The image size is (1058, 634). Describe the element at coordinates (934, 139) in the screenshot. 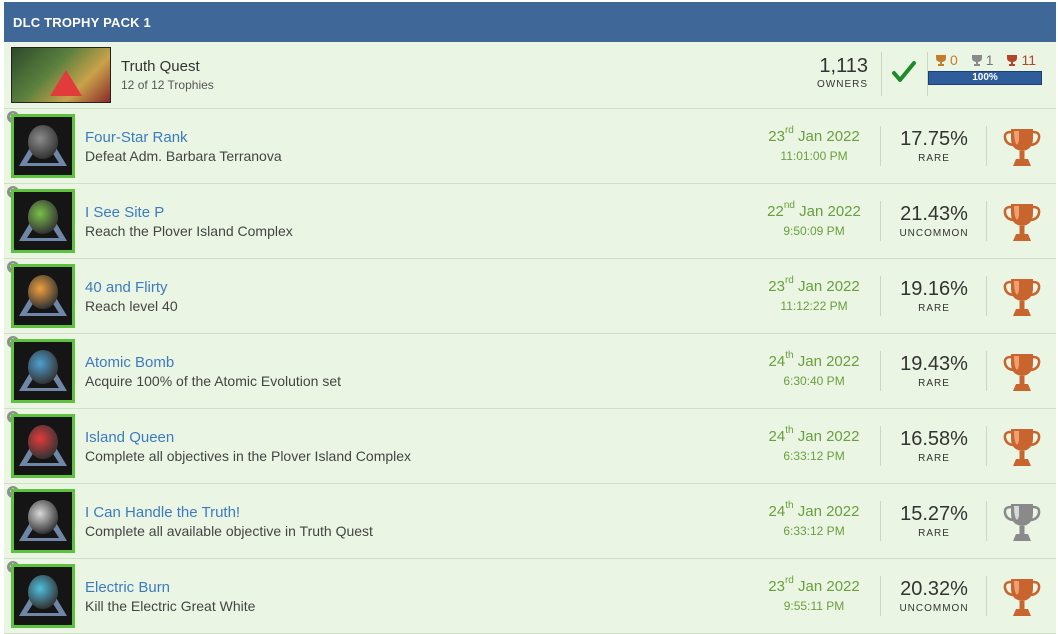

I see `rarity-percent: 17.75%` at that location.